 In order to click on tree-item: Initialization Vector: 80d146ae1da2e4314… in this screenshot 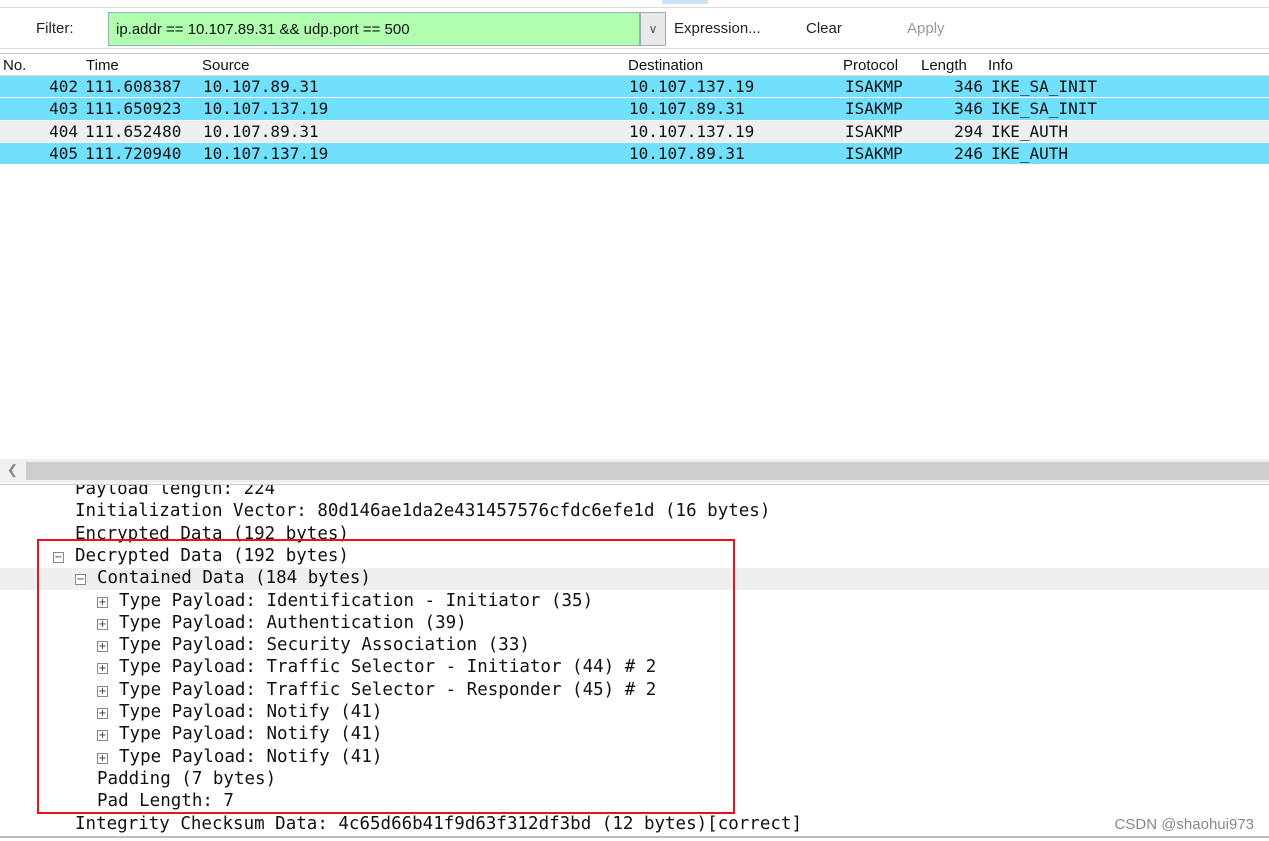, I will do `click(634, 512)`.